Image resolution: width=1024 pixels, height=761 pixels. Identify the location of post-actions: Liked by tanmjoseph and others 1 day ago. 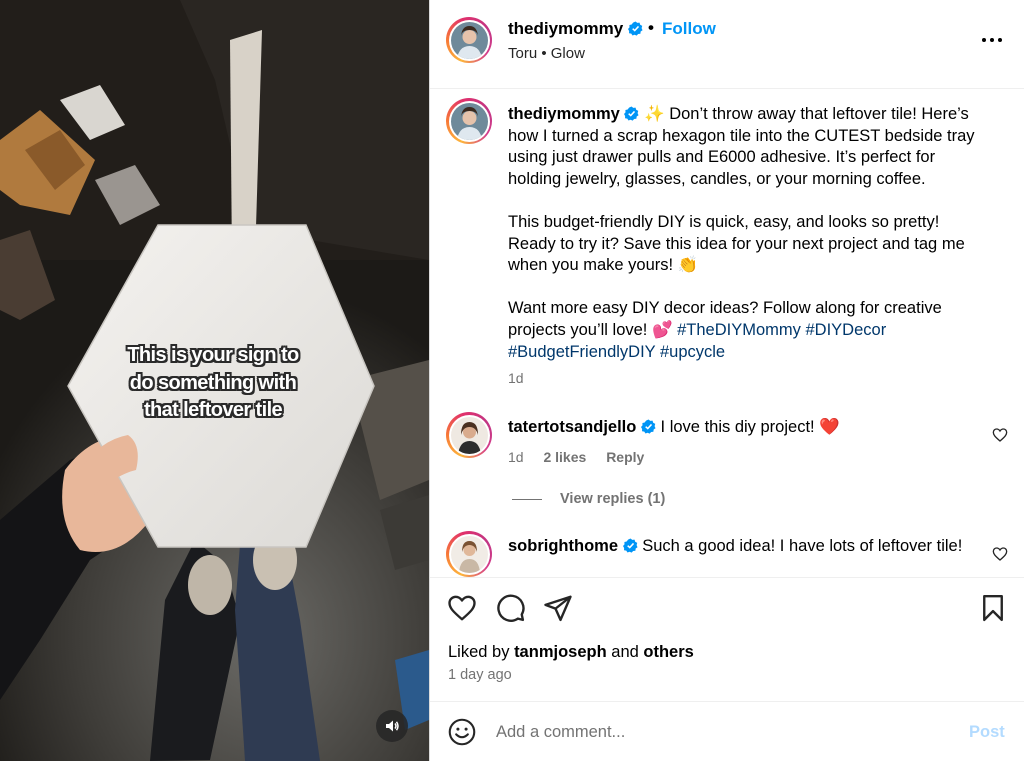
(727, 639).